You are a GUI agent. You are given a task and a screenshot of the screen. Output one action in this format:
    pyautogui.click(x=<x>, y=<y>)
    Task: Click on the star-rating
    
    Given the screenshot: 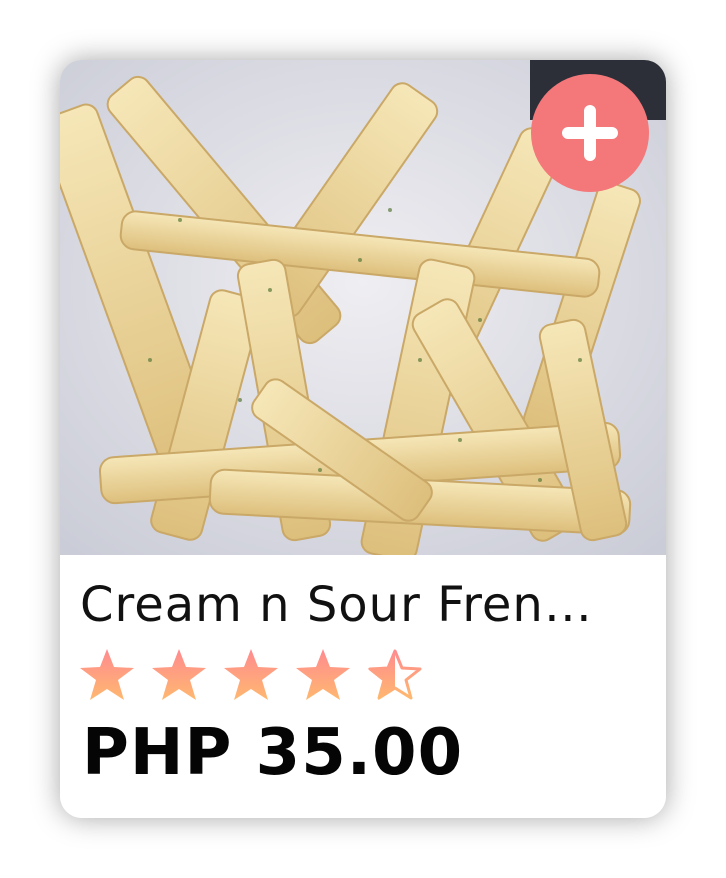 What is the action you would take?
    pyautogui.click(x=251, y=675)
    